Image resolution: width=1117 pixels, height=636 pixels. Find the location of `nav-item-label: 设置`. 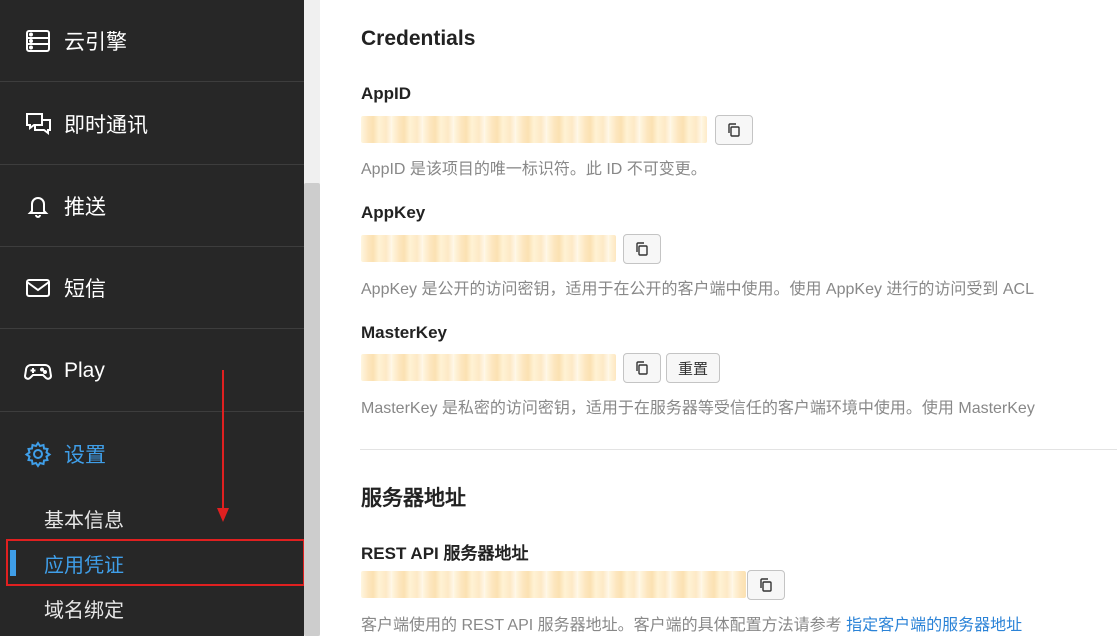

nav-item-label: 设置 is located at coordinates (85, 455).